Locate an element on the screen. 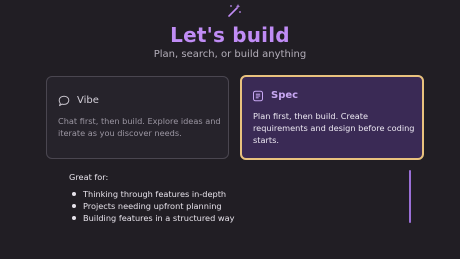  mode-card-header: Vibe is located at coordinates (78, 101).